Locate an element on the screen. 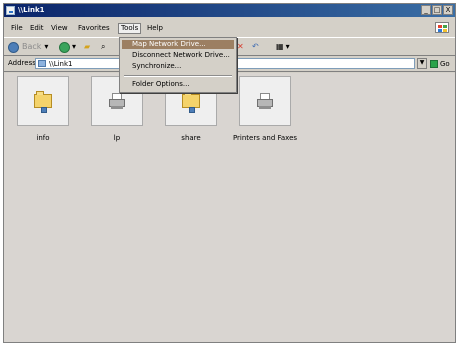 This screenshot has width=459, height=346. windows-flag-icon is located at coordinates (442, 27).